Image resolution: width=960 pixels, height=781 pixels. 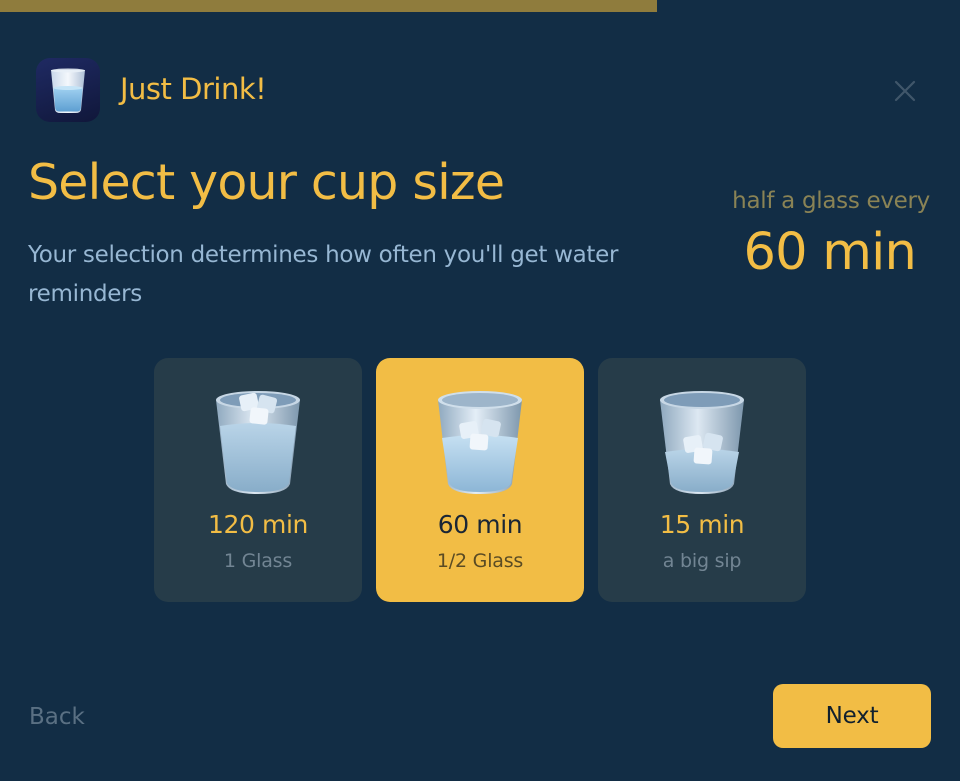 I want to click on cup-option-60-min: 60 min 1/2 Glass, so click(x=480, y=480).